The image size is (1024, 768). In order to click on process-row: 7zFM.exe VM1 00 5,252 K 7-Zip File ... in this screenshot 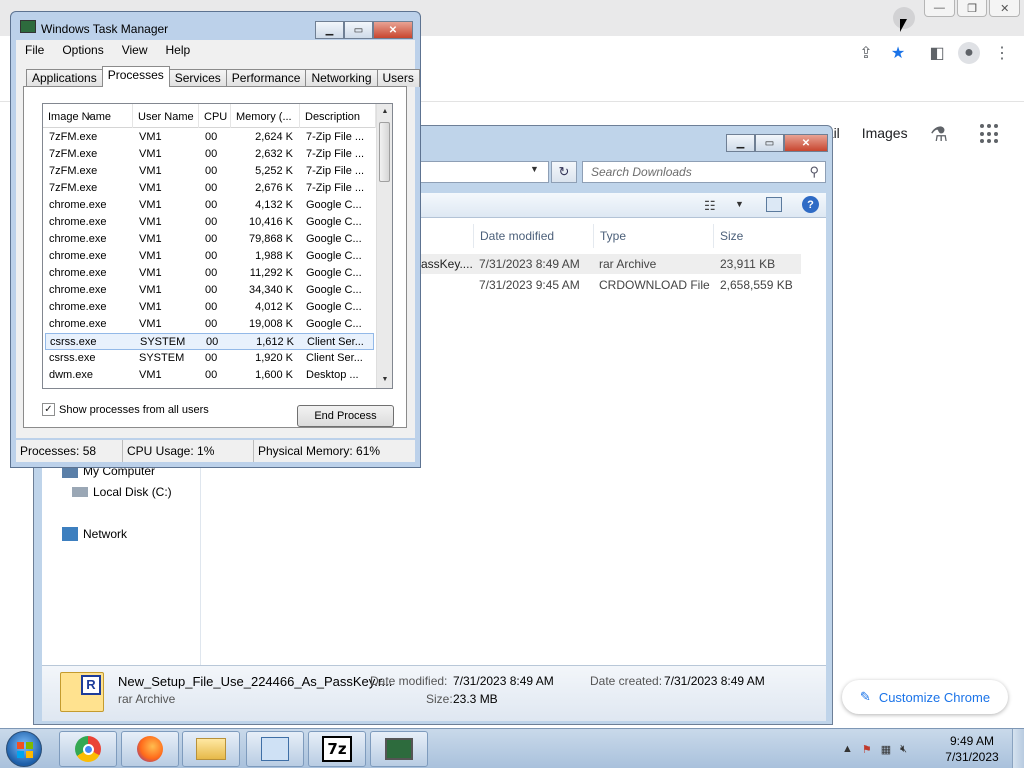, I will do `click(209, 171)`.